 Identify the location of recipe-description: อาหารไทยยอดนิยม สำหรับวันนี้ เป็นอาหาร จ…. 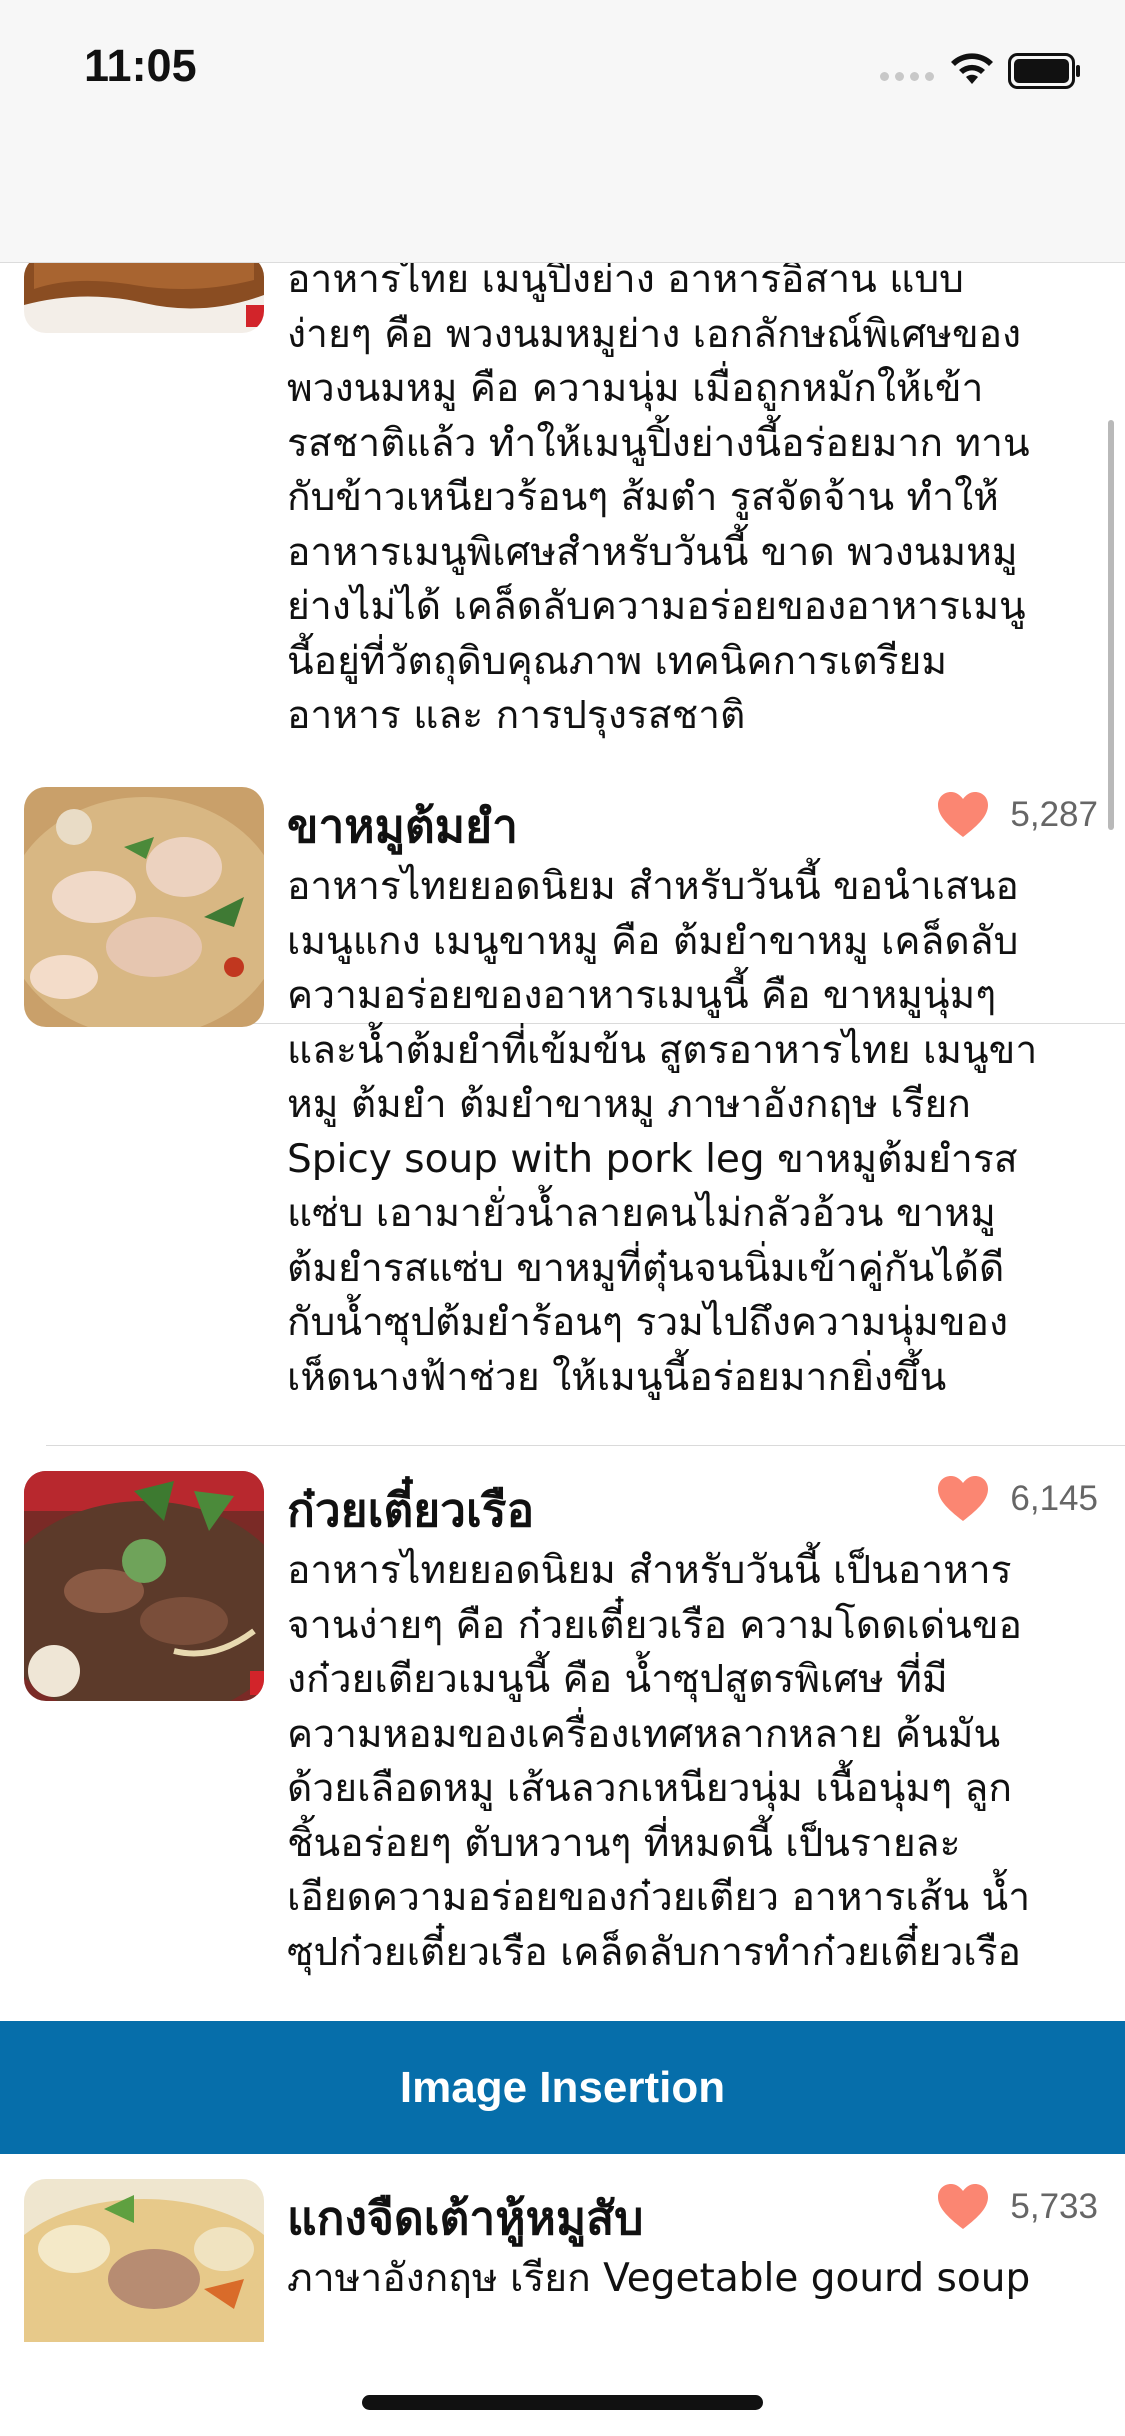
(659, 1761).